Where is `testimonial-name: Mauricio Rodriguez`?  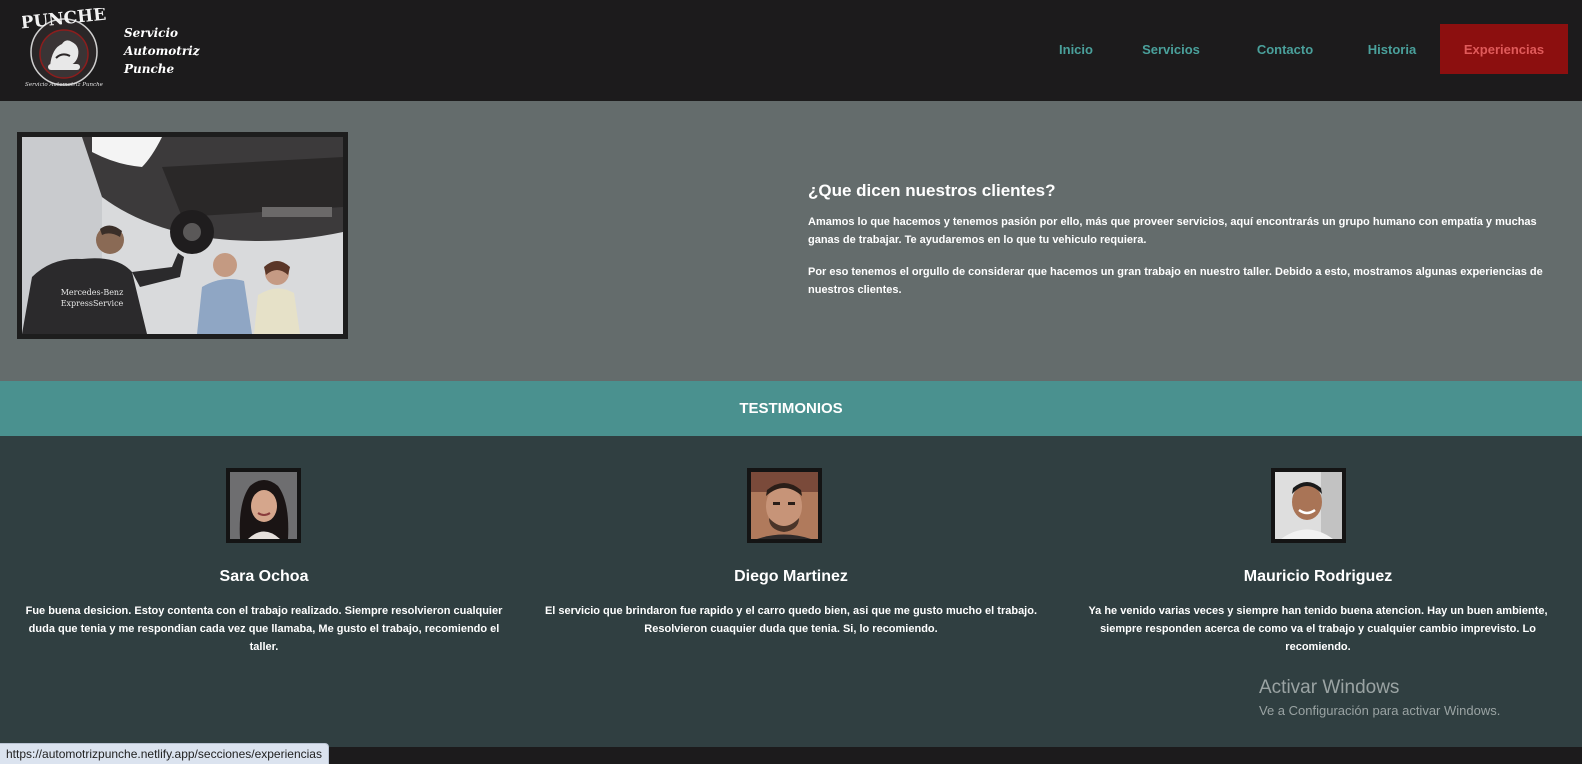
testimonial-name: Mauricio Rodriguez is located at coordinates (1318, 576).